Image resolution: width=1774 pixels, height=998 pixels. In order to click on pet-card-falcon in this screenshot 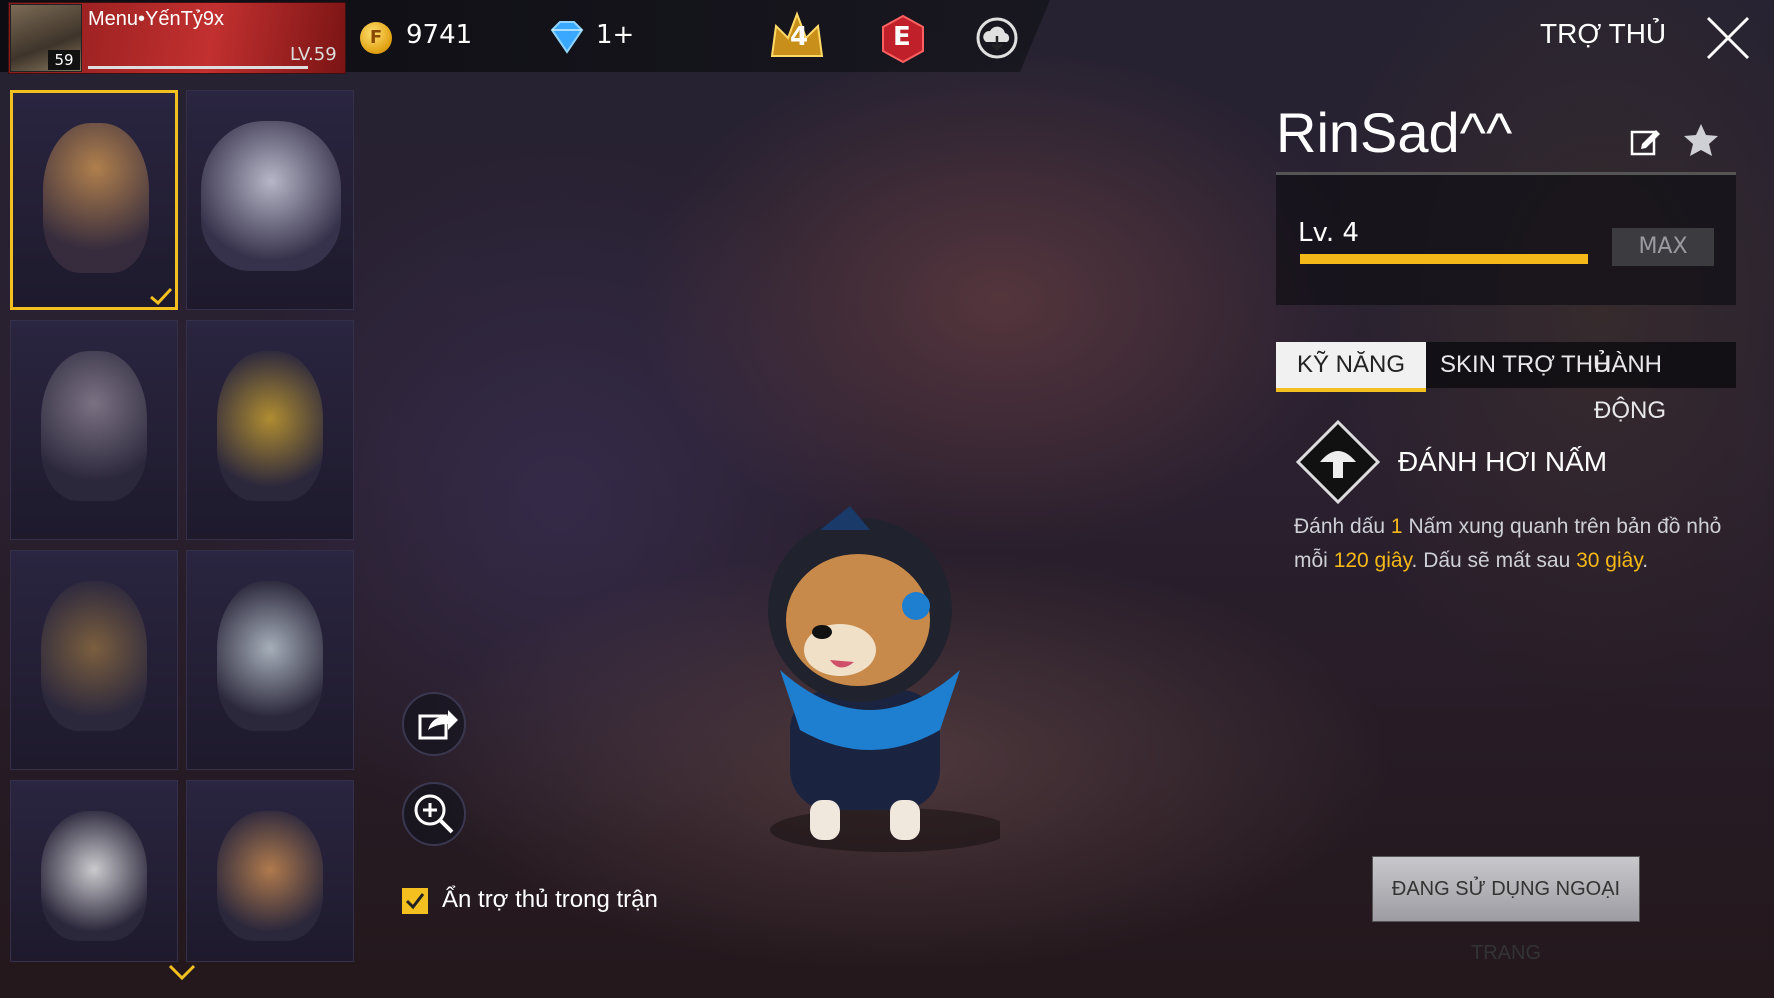, I will do `click(94, 660)`.